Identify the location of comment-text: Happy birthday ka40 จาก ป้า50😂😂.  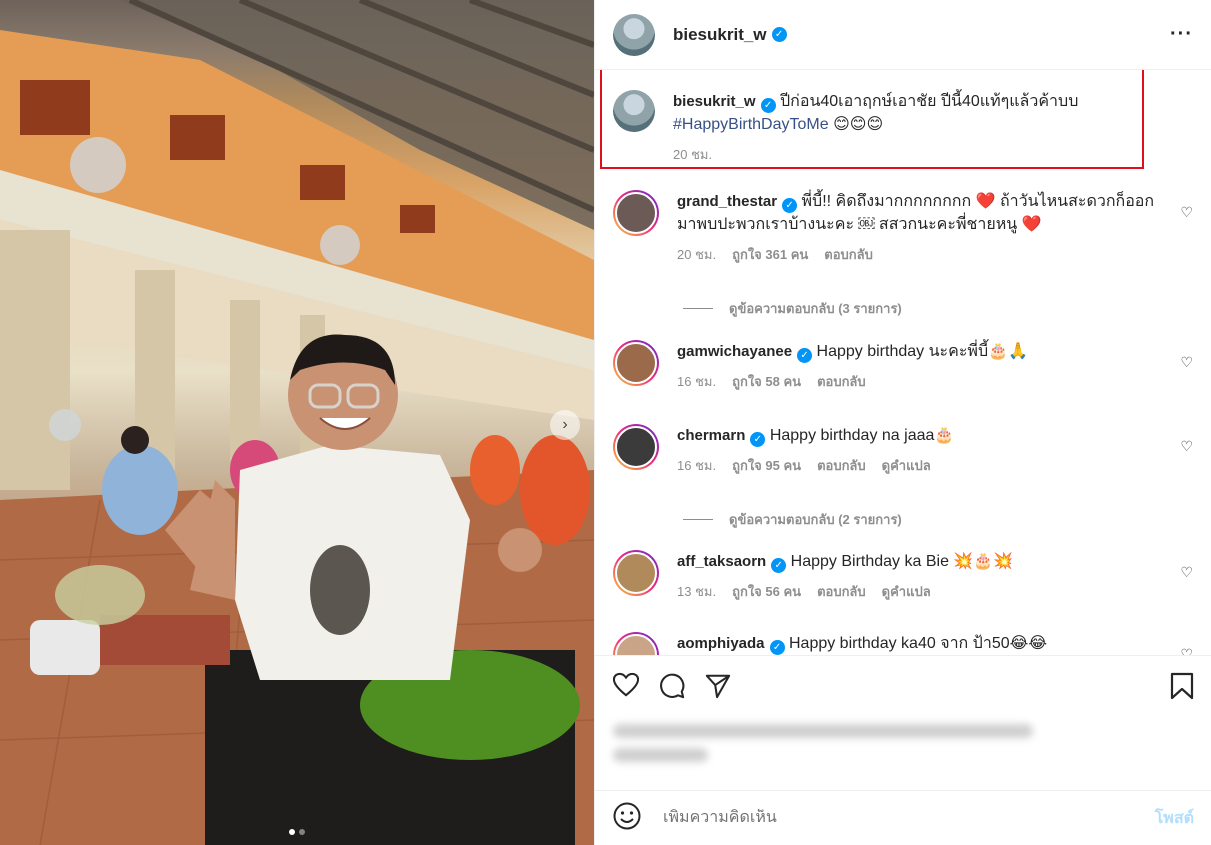
(918, 643).